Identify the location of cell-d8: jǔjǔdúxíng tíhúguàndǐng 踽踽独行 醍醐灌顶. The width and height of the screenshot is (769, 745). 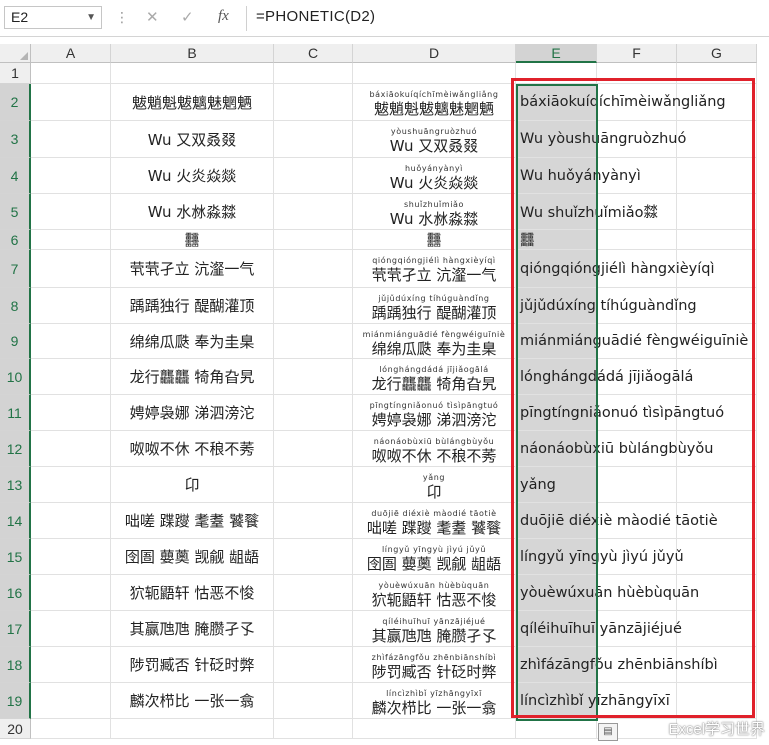
(434, 306).